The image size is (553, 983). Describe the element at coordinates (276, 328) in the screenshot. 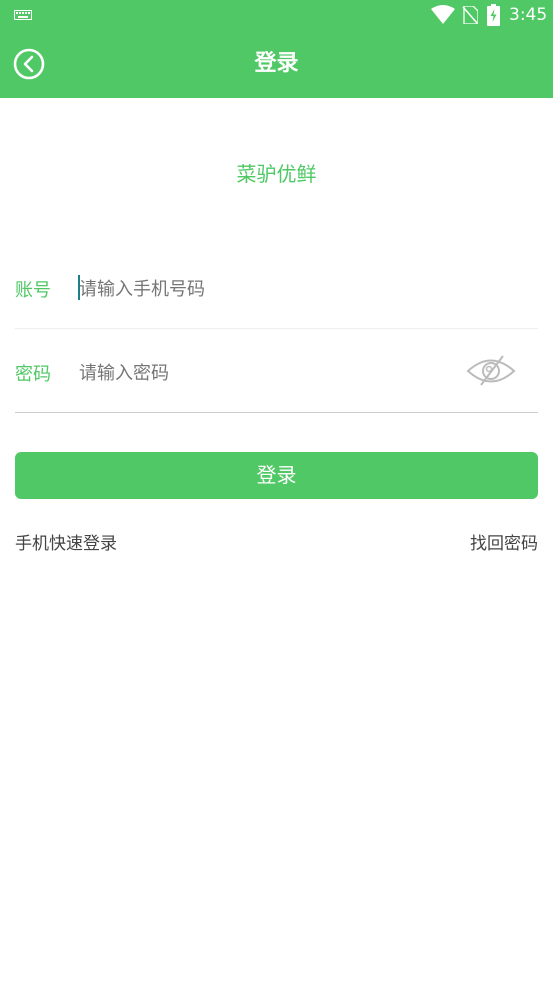

I see `account-divider` at that location.